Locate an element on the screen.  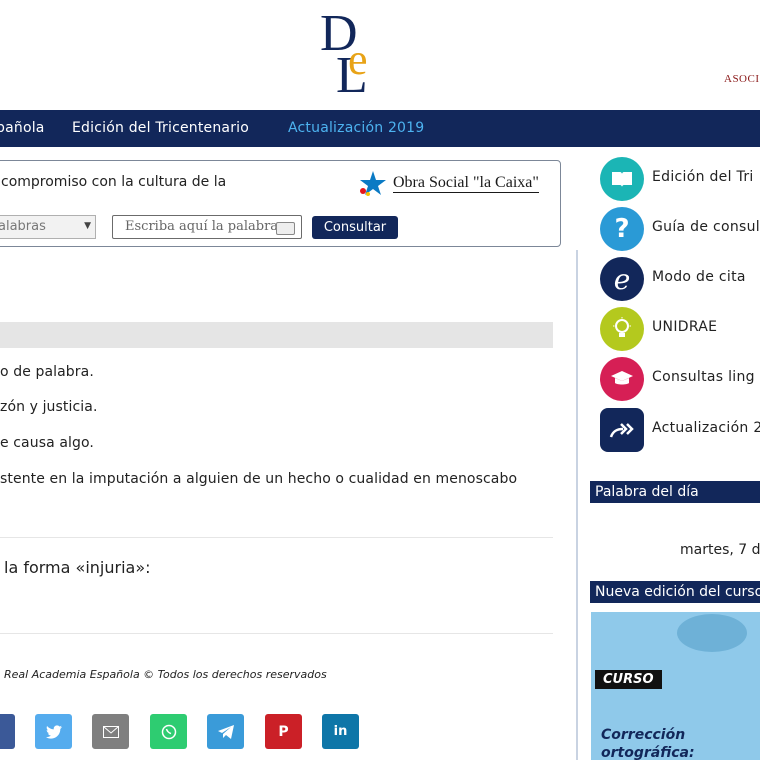
nav-item-actualizacion: Actualización 2019 is located at coordinates (356, 128).